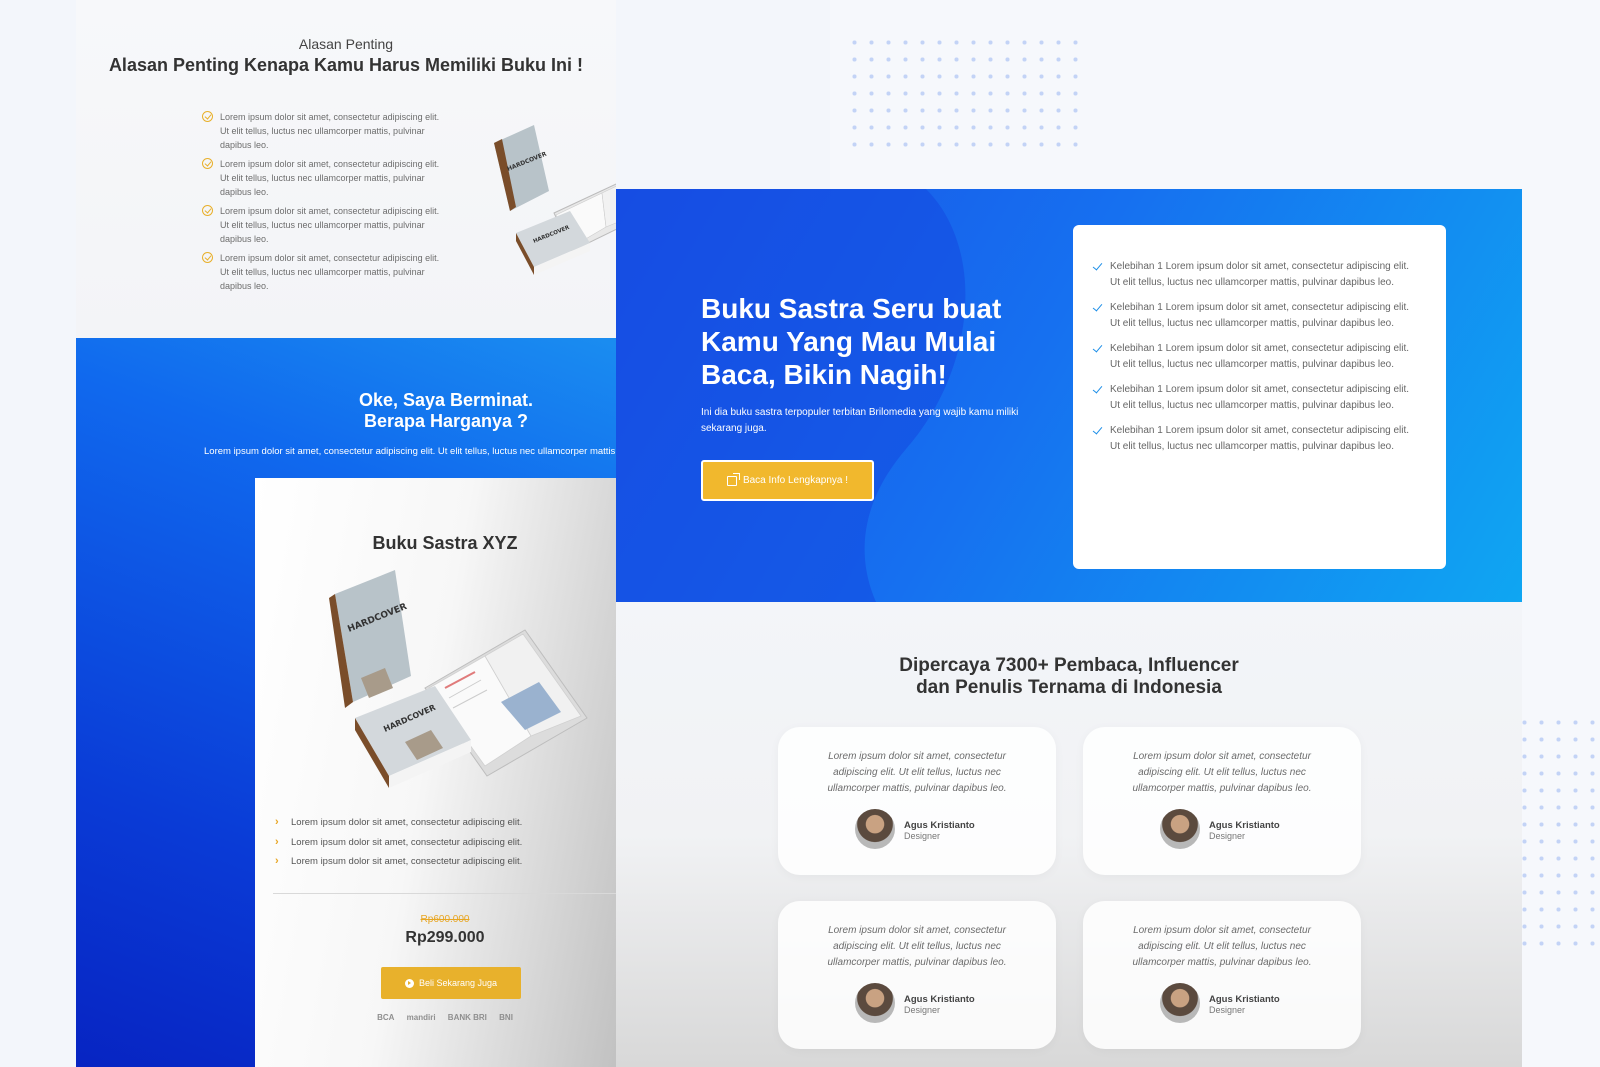 This screenshot has height=1067, width=1600. I want to click on bank-logo-bca: BCA, so click(386, 1017).